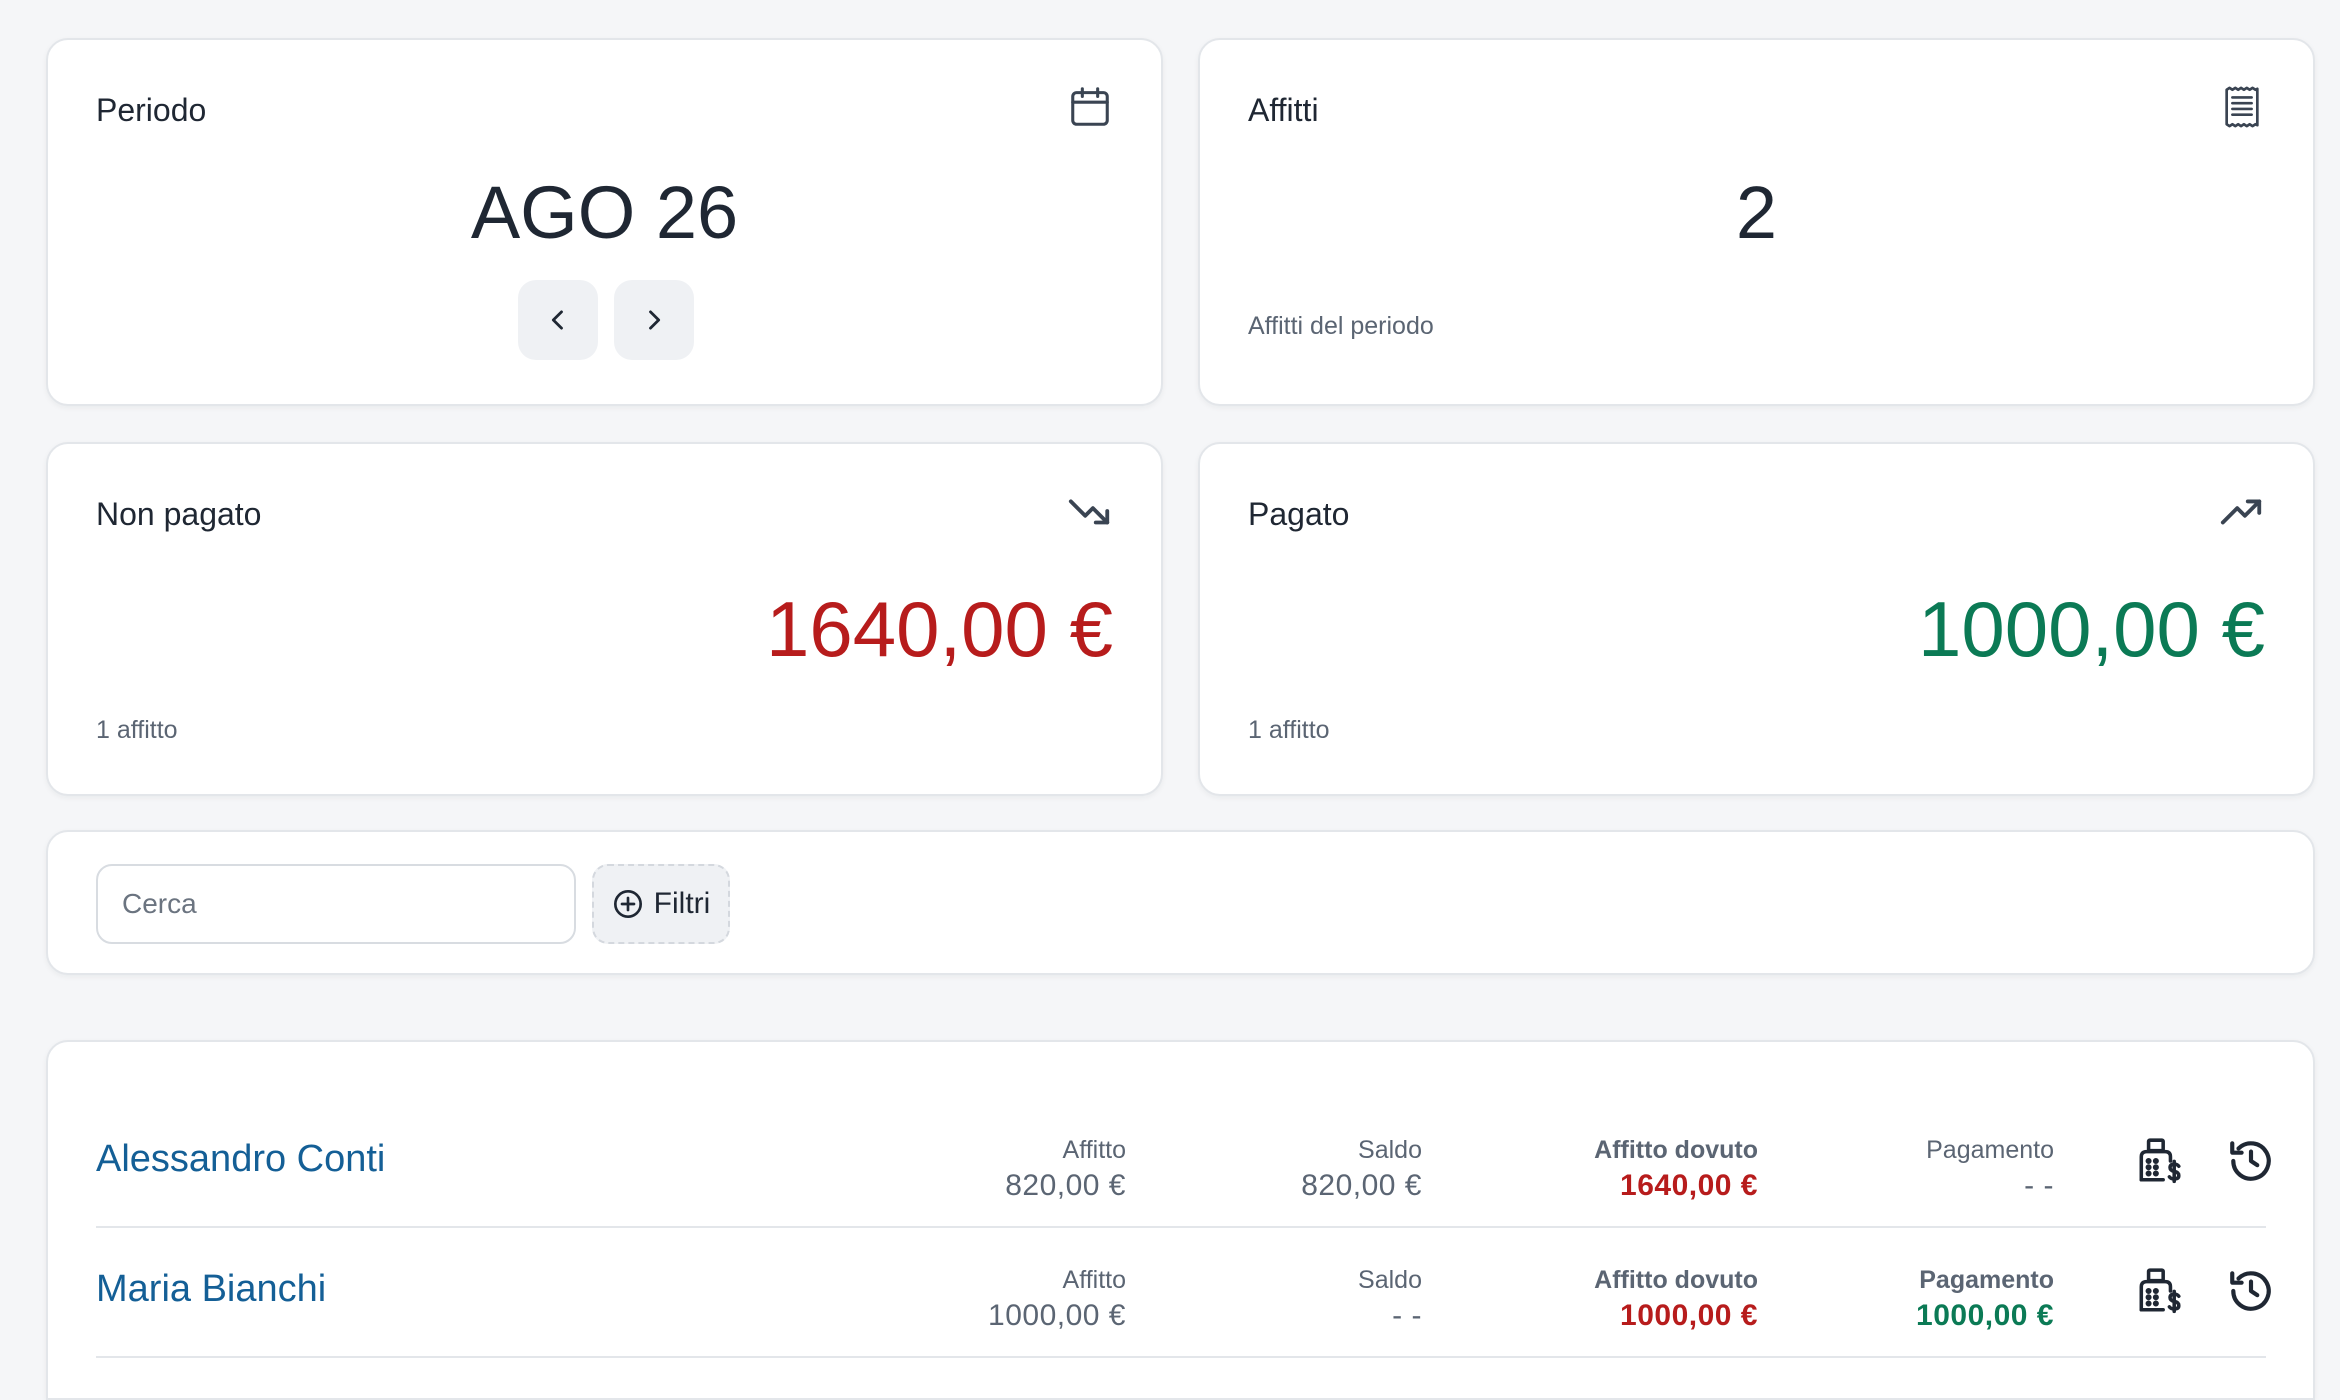 The image size is (2340, 1400). I want to click on rents-count-value: 2, so click(1756, 212).